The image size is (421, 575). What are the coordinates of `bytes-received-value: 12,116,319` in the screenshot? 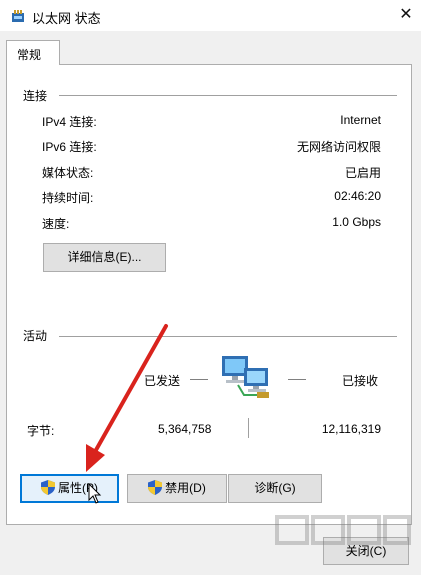 It's located at (351, 429).